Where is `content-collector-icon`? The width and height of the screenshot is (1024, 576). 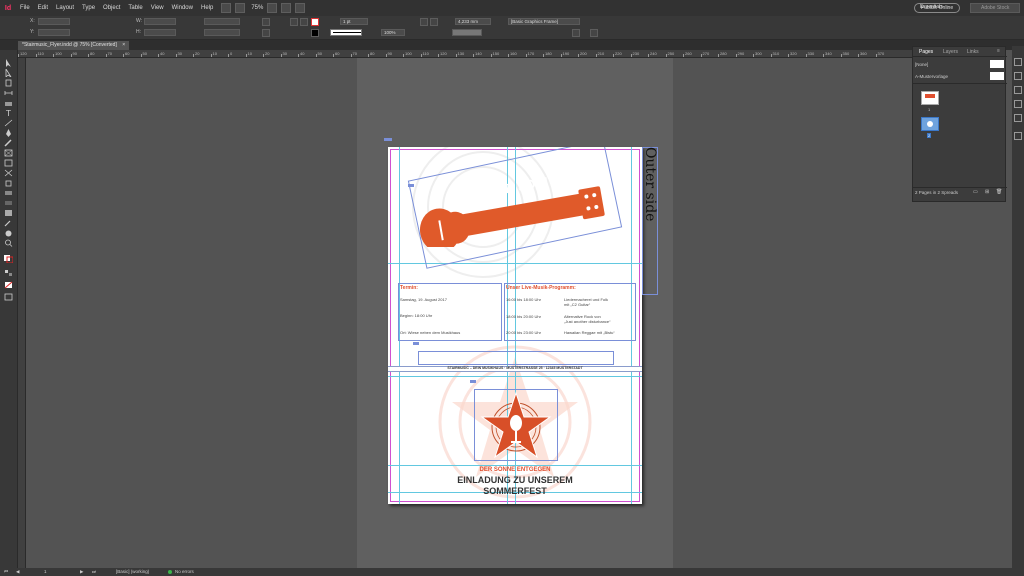 content-collector-icon is located at coordinates (8, 100).